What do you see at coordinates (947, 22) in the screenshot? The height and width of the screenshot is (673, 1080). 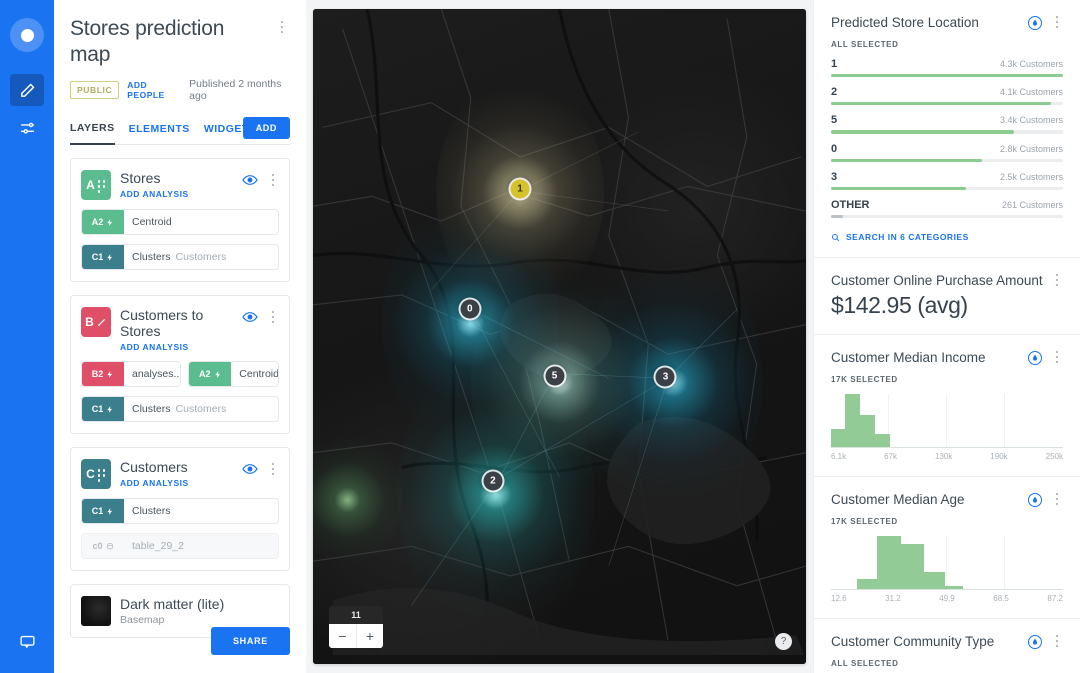 I see `widget-header: Predicted Store Location` at bounding box center [947, 22].